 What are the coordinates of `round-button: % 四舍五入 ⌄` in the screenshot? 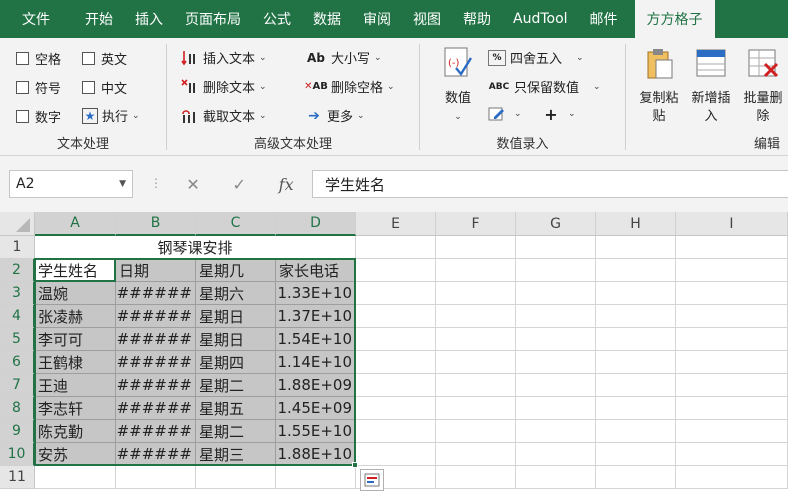 It's located at (536, 57).